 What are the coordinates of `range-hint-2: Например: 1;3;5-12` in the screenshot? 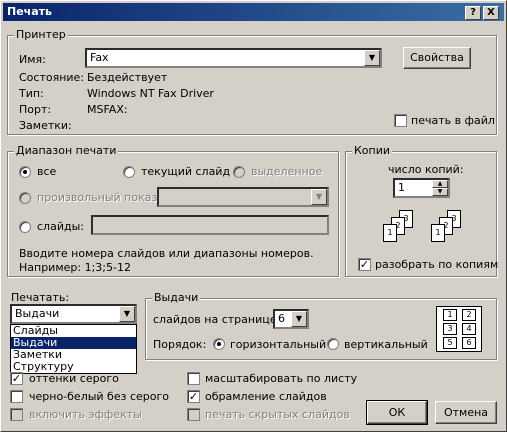 It's located at (75, 267).